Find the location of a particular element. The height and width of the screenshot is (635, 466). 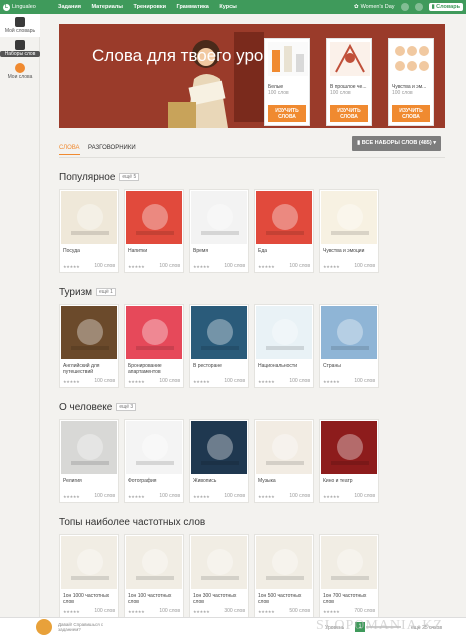

logo: L Lingualeo is located at coordinates (30, 7).